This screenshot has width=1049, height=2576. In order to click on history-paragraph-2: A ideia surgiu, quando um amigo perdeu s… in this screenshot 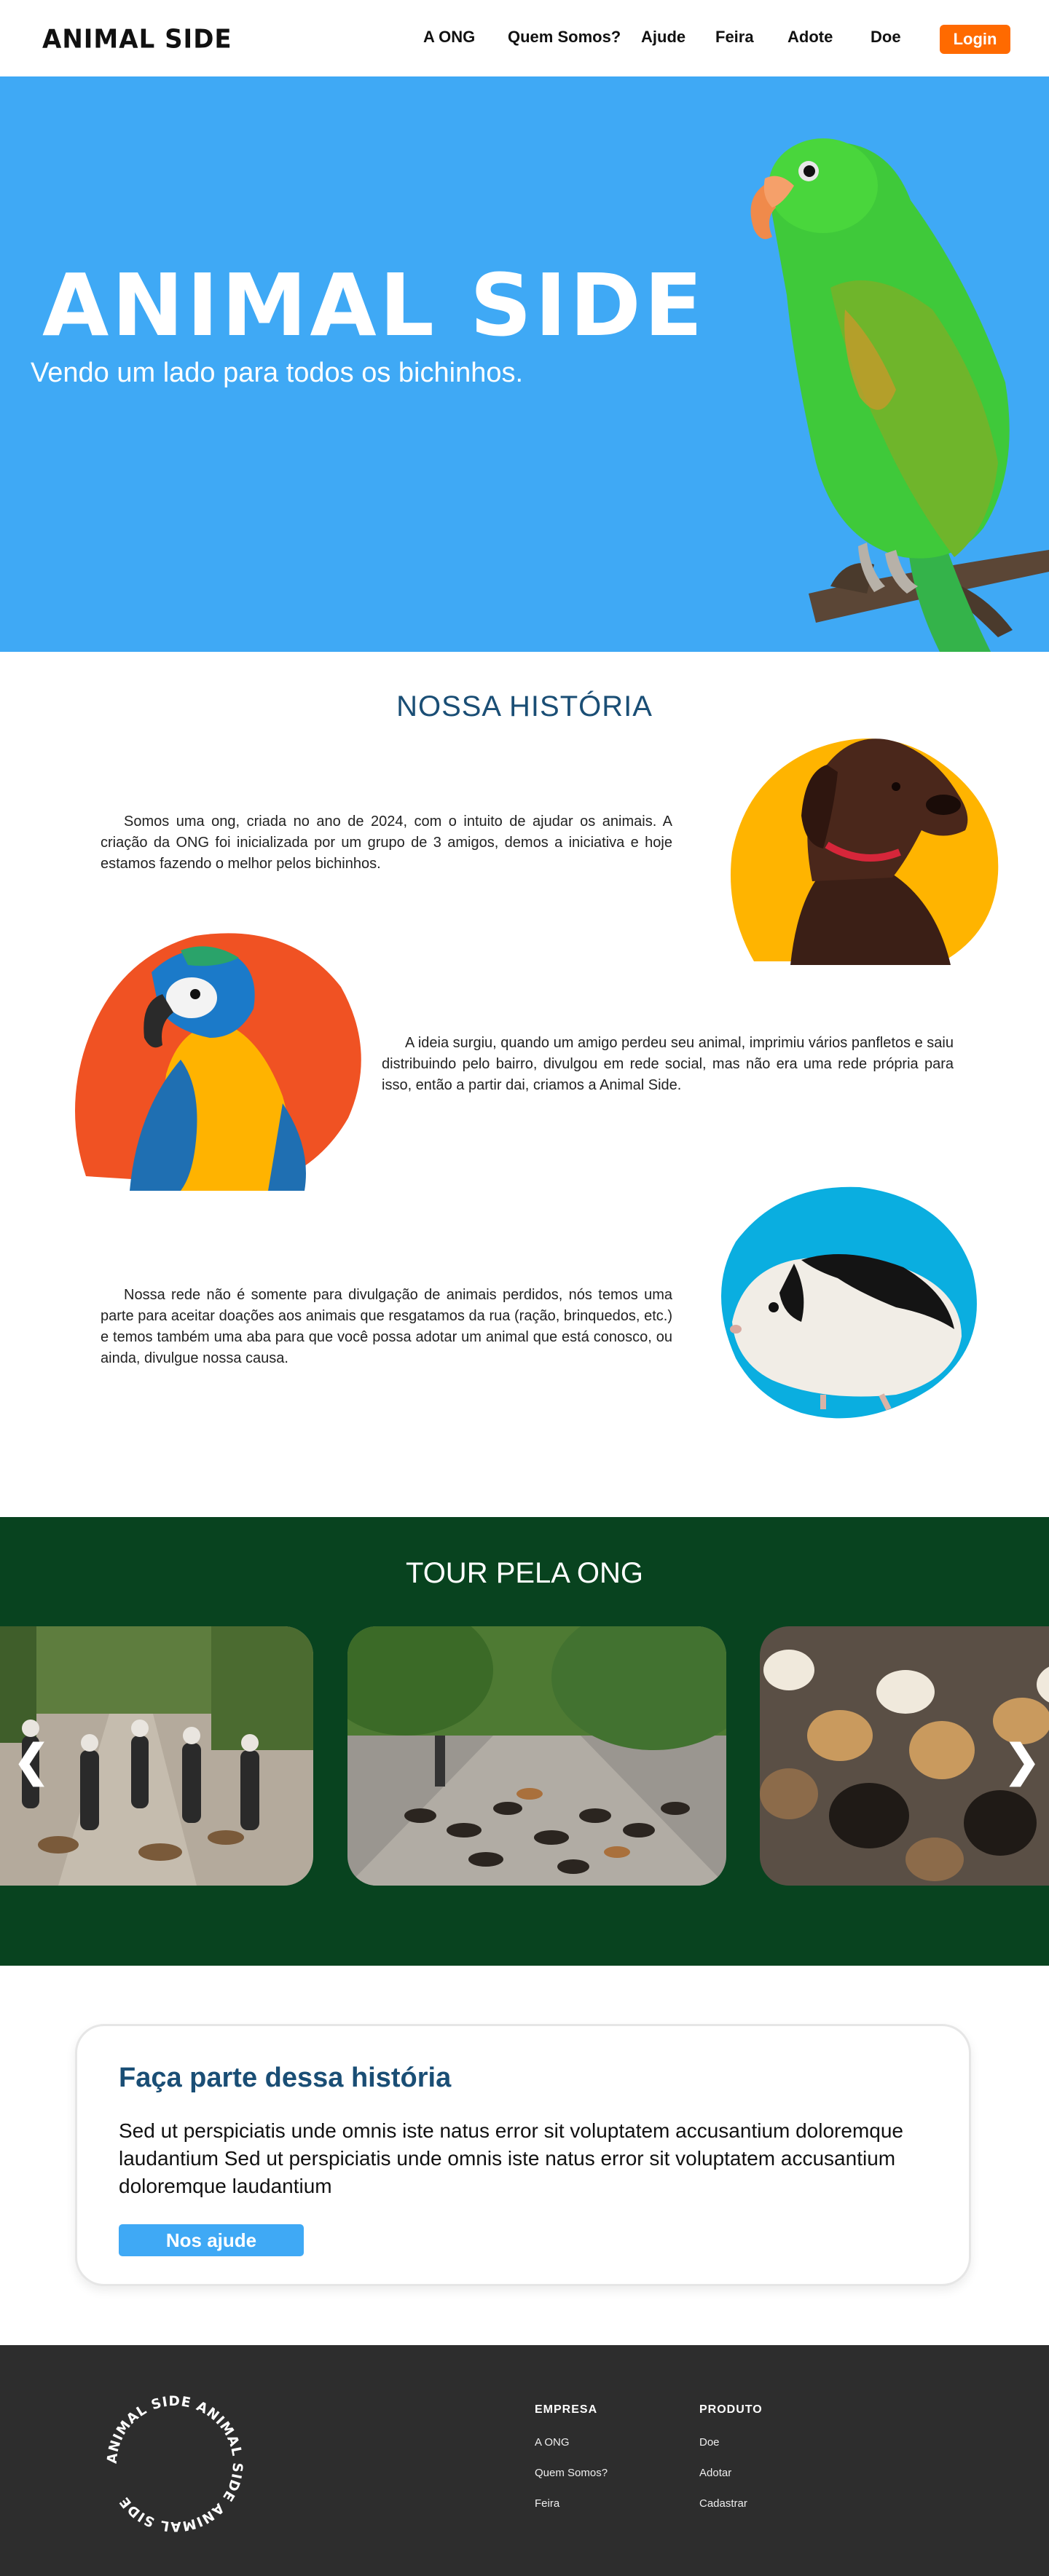, I will do `click(668, 1064)`.